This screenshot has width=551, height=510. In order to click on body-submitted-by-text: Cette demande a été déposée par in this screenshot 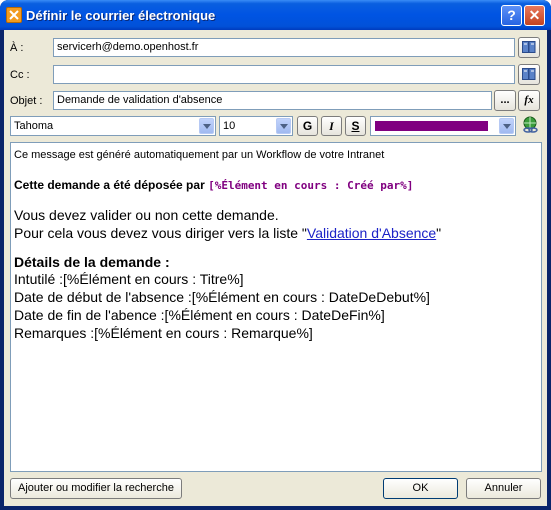, I will do `click(111, 185)`.